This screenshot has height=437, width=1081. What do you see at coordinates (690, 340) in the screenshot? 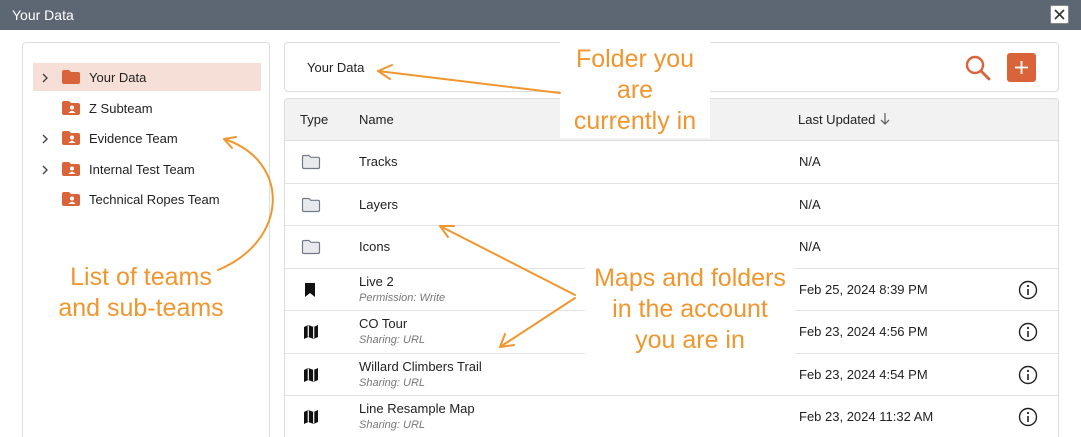
I see `annotation-text: you are in` at bounding box center [690, 340].